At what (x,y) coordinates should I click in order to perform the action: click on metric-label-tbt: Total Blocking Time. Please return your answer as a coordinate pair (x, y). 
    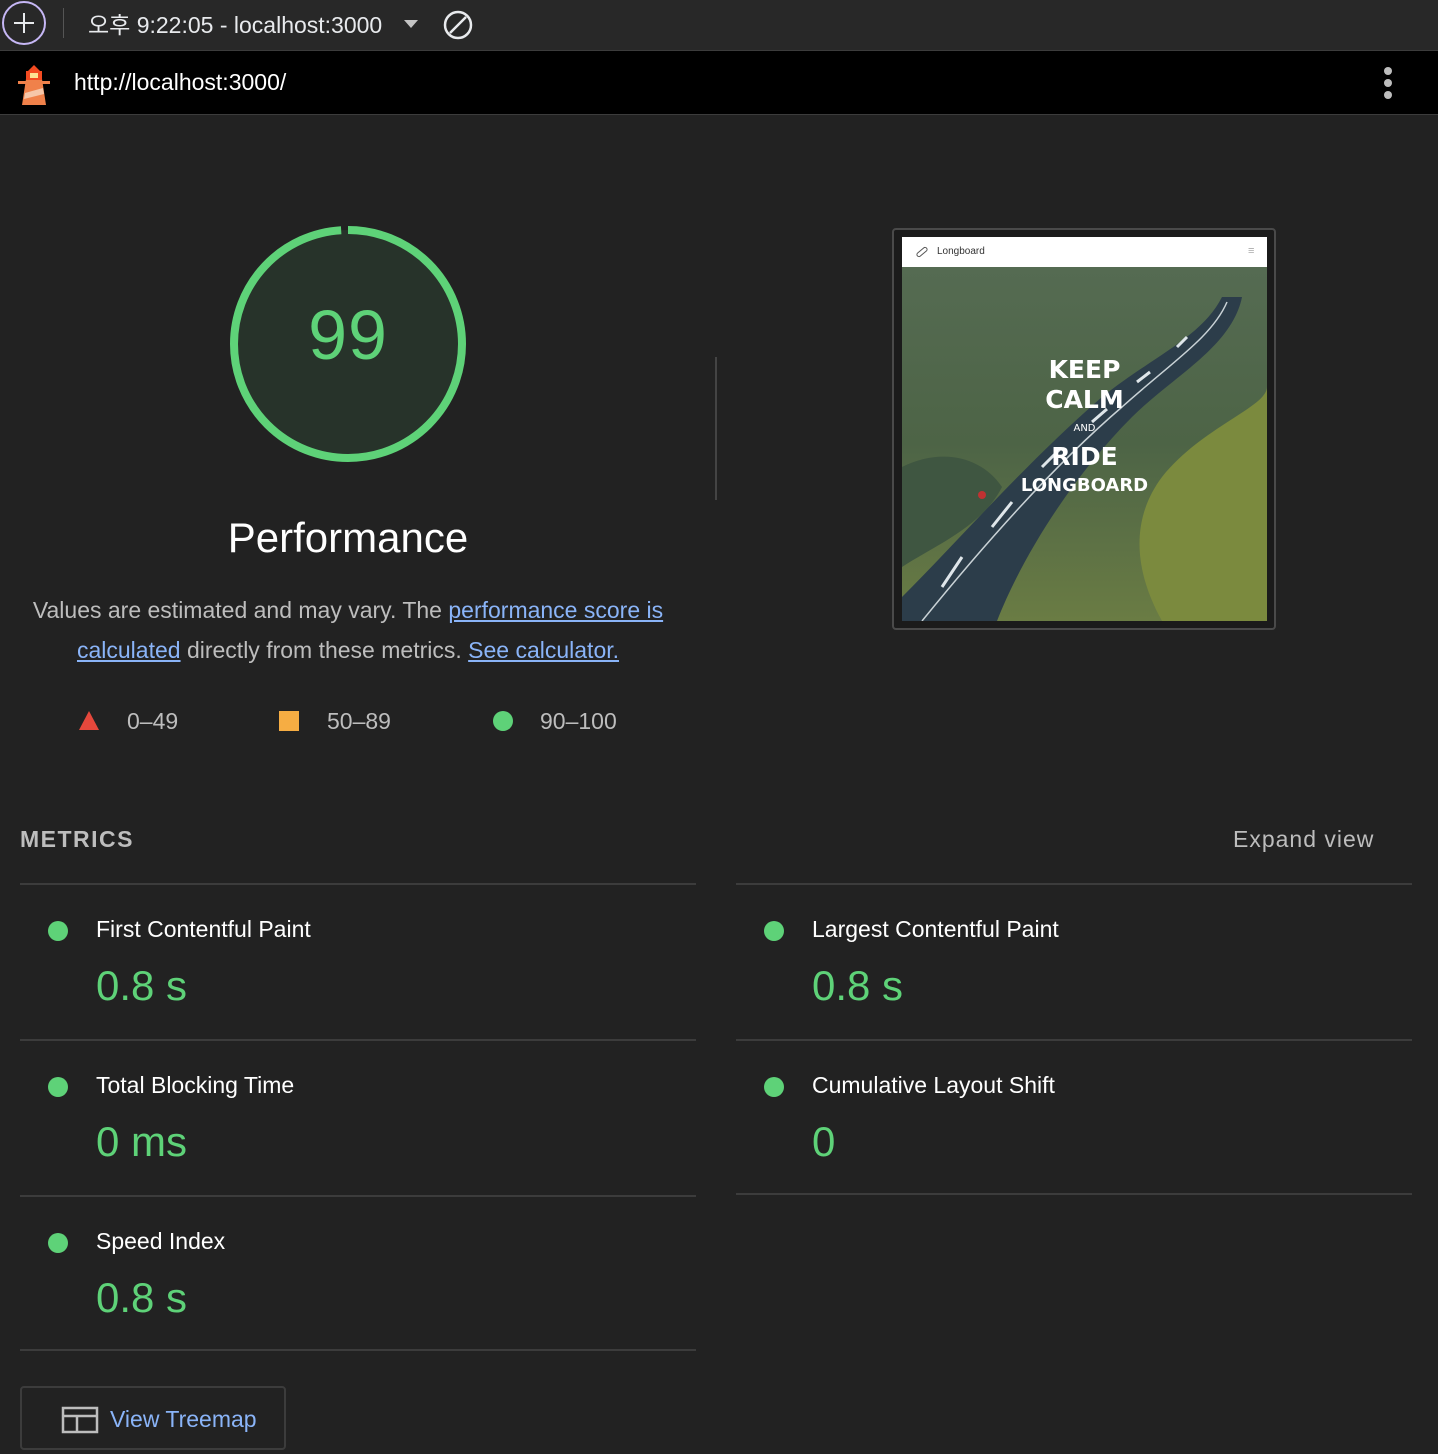
    Looking at the image, I should click on (195, 1085).